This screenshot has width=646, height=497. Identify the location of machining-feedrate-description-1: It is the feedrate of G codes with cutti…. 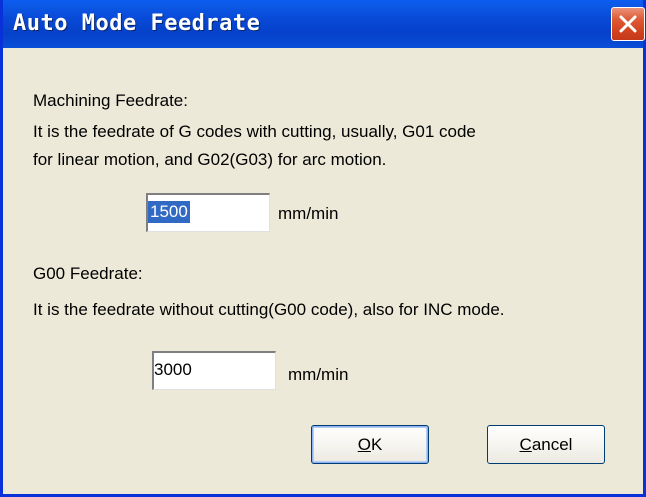
(254, 131).